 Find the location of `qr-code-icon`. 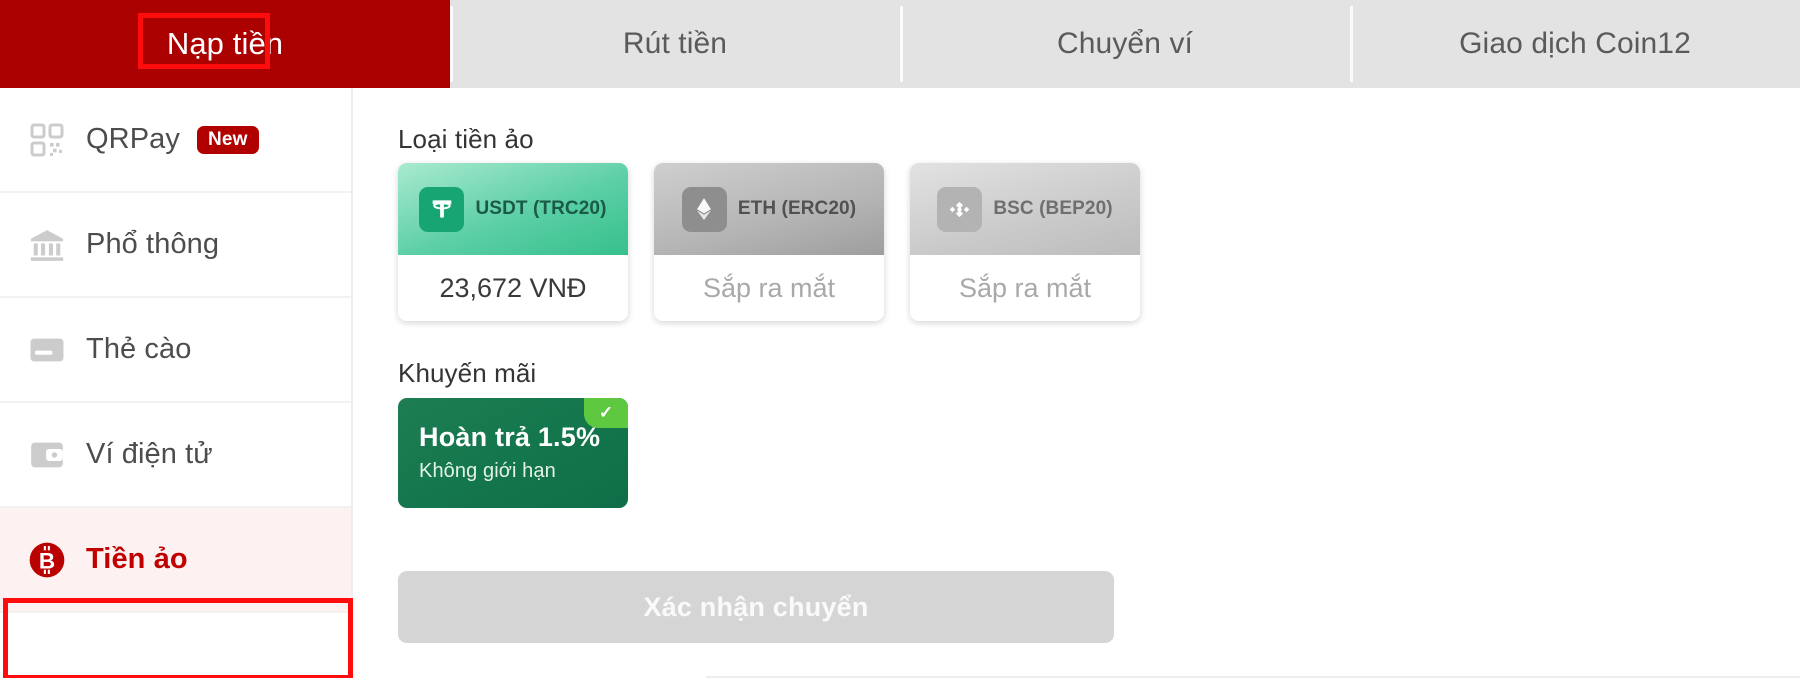

qr-code-icon is located at coordinates (47, 140).